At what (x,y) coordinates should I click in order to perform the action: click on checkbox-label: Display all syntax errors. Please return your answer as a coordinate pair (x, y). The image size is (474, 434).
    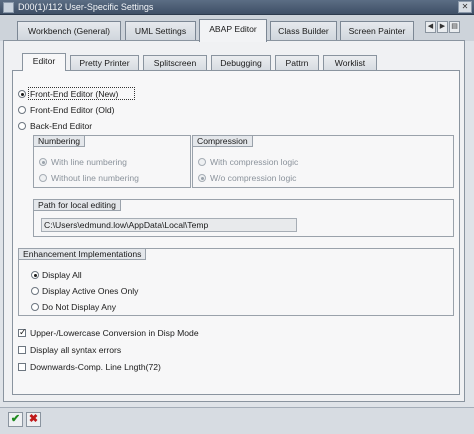
    Looking at the image, I should click on (75, 350).